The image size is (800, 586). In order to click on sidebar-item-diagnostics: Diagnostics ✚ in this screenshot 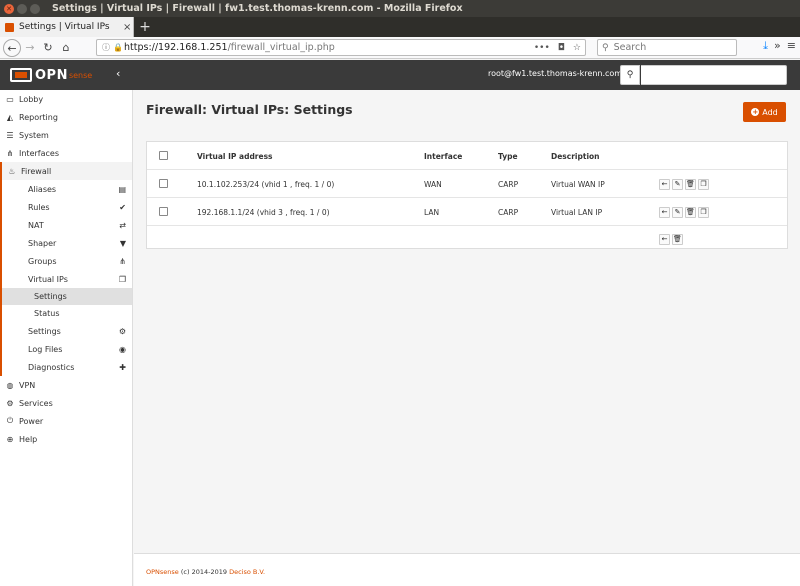, I will do `click(67, 367)`.